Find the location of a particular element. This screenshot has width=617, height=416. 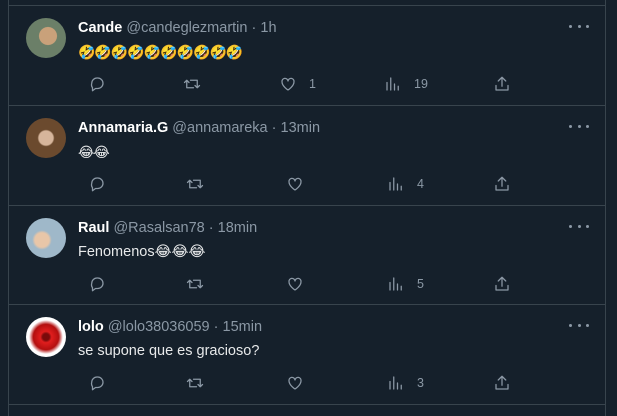

display-name: lolo is located at coordinates (91, 327).